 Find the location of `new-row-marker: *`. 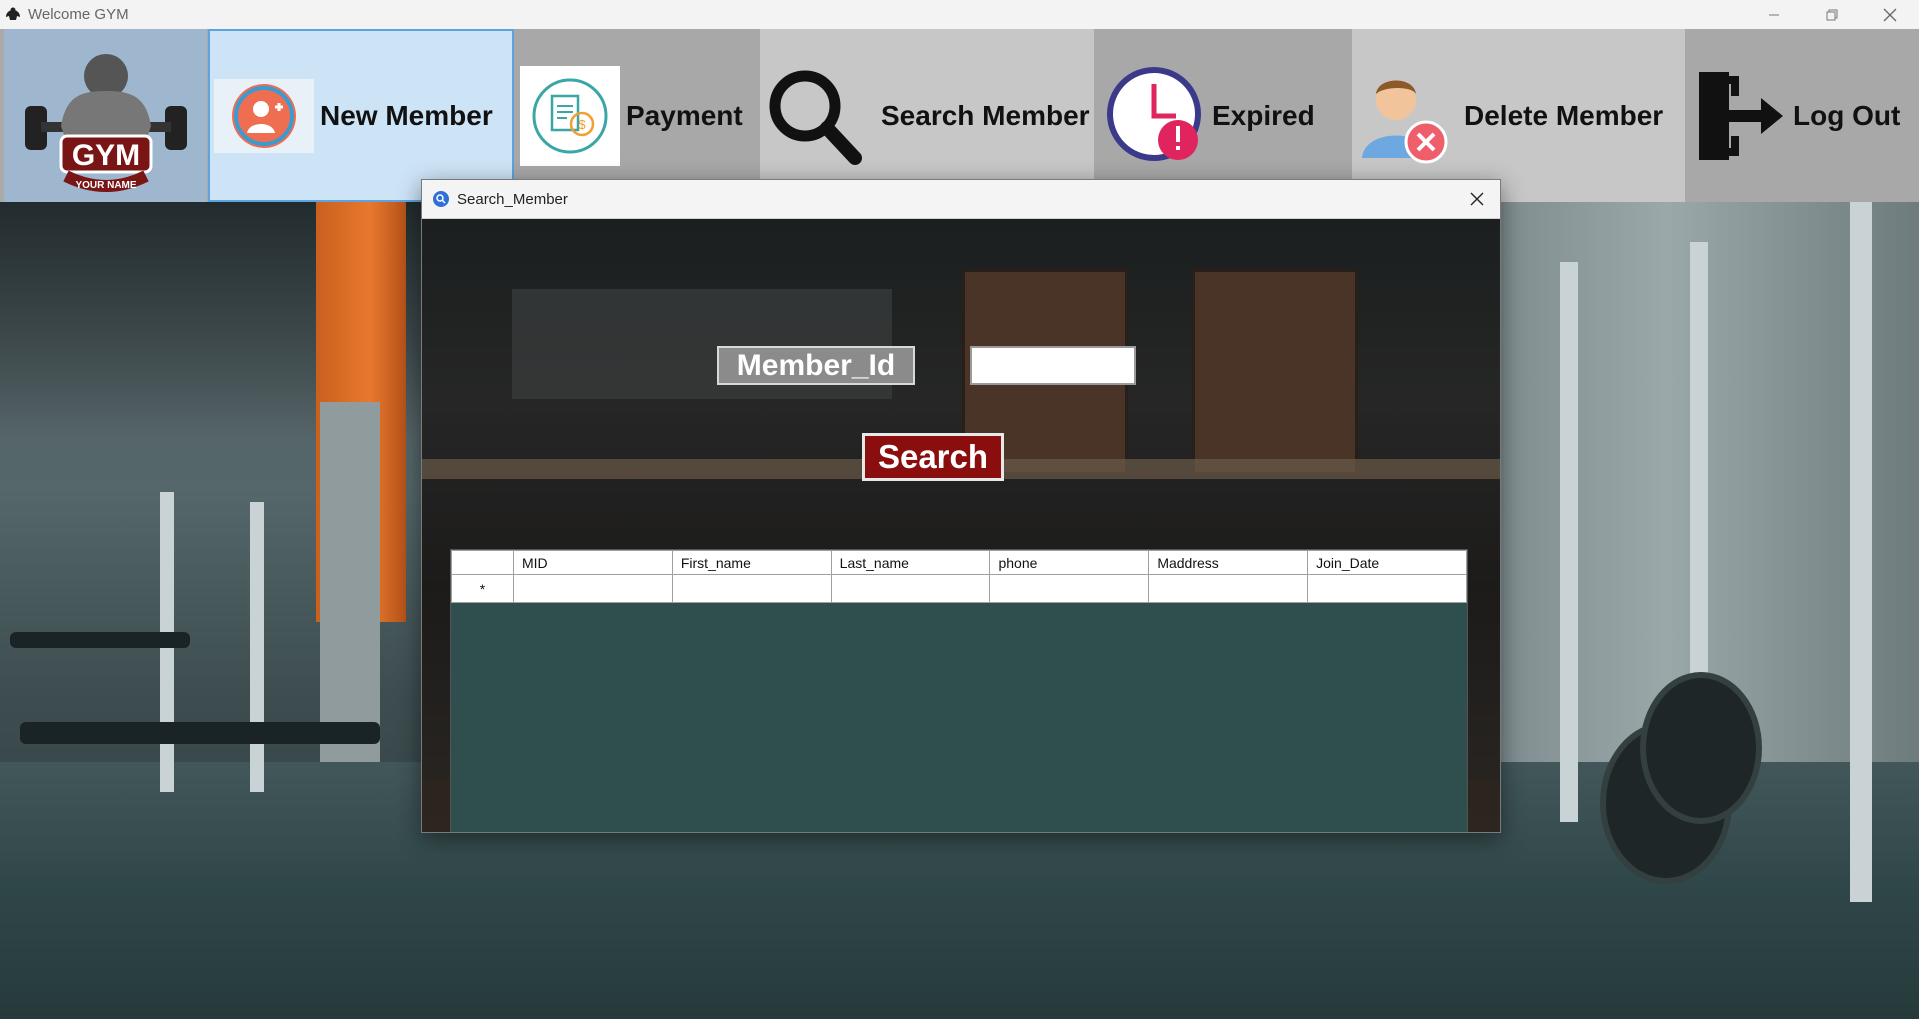

new-row-marker: * is located at coordinates (482, 588).